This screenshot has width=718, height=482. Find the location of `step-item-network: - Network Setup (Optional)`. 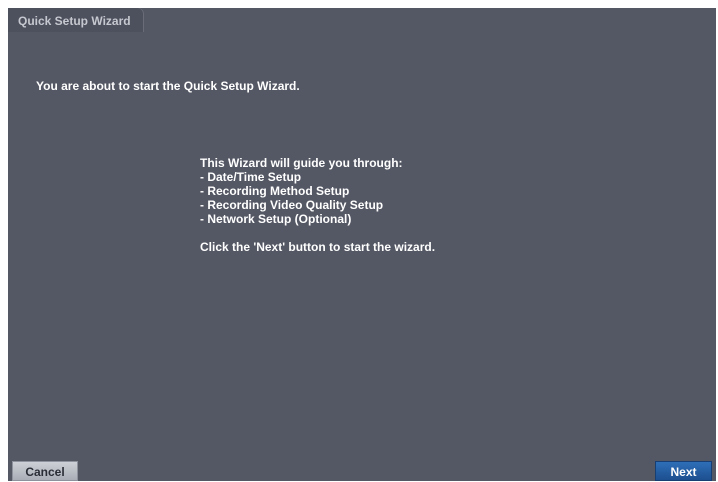

step-item-network: - Network Setup (Optional) is located at coordinates (276, 219).